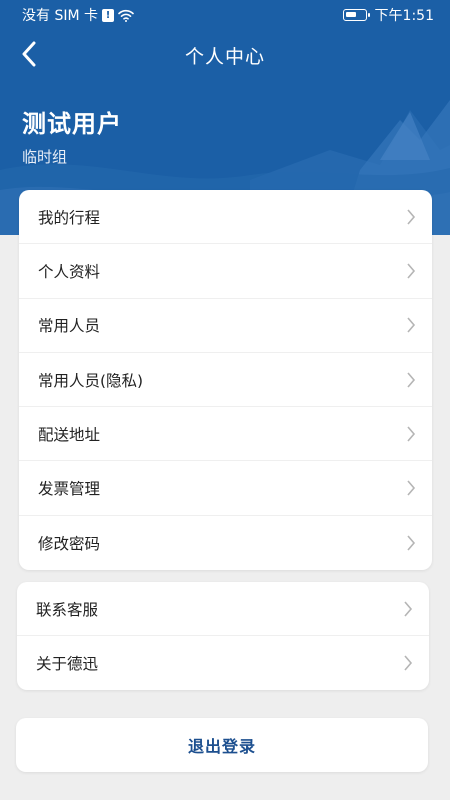 The image size is (450, 800). What do you see at coordinates (69, 489) in the screenshot?
I see `menu-item-label: 发票管理` at bounding box center [69, 489].